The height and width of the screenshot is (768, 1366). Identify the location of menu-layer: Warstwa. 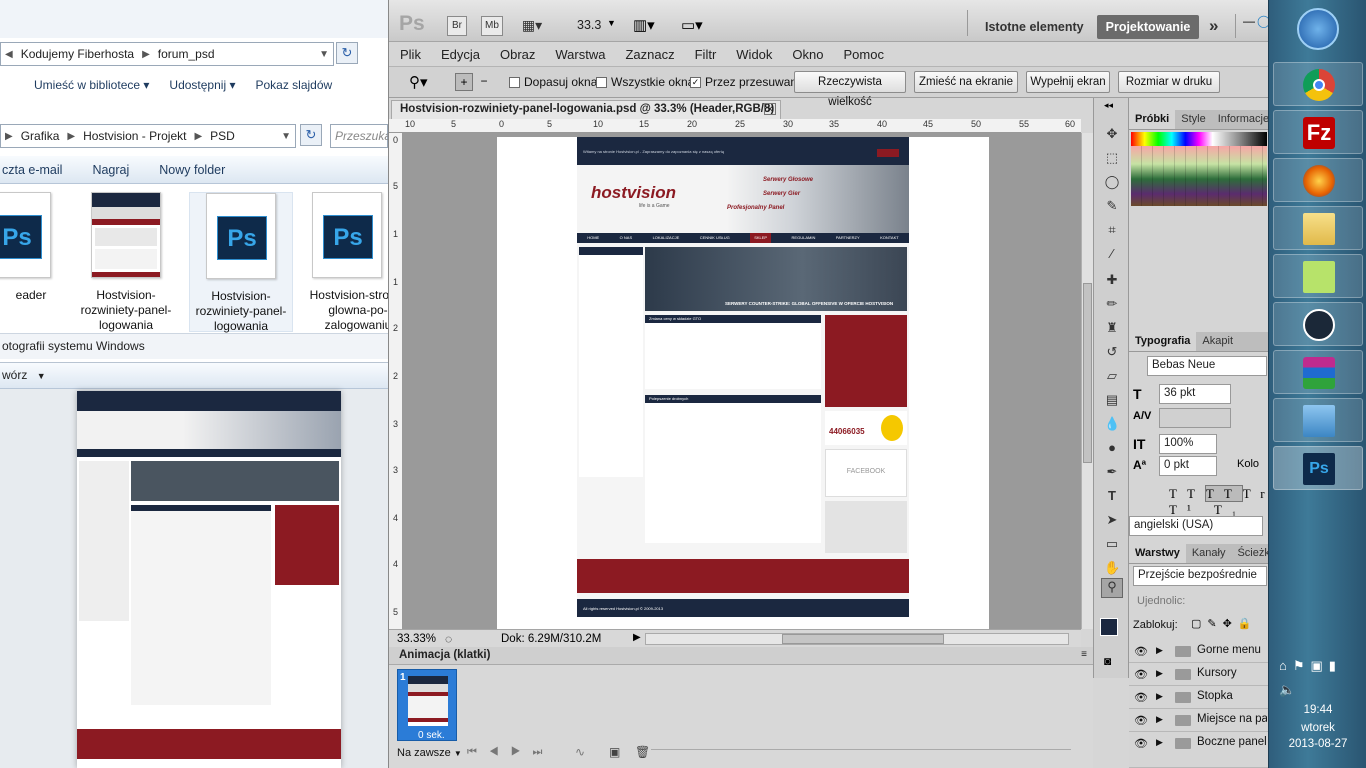
(580, 54).